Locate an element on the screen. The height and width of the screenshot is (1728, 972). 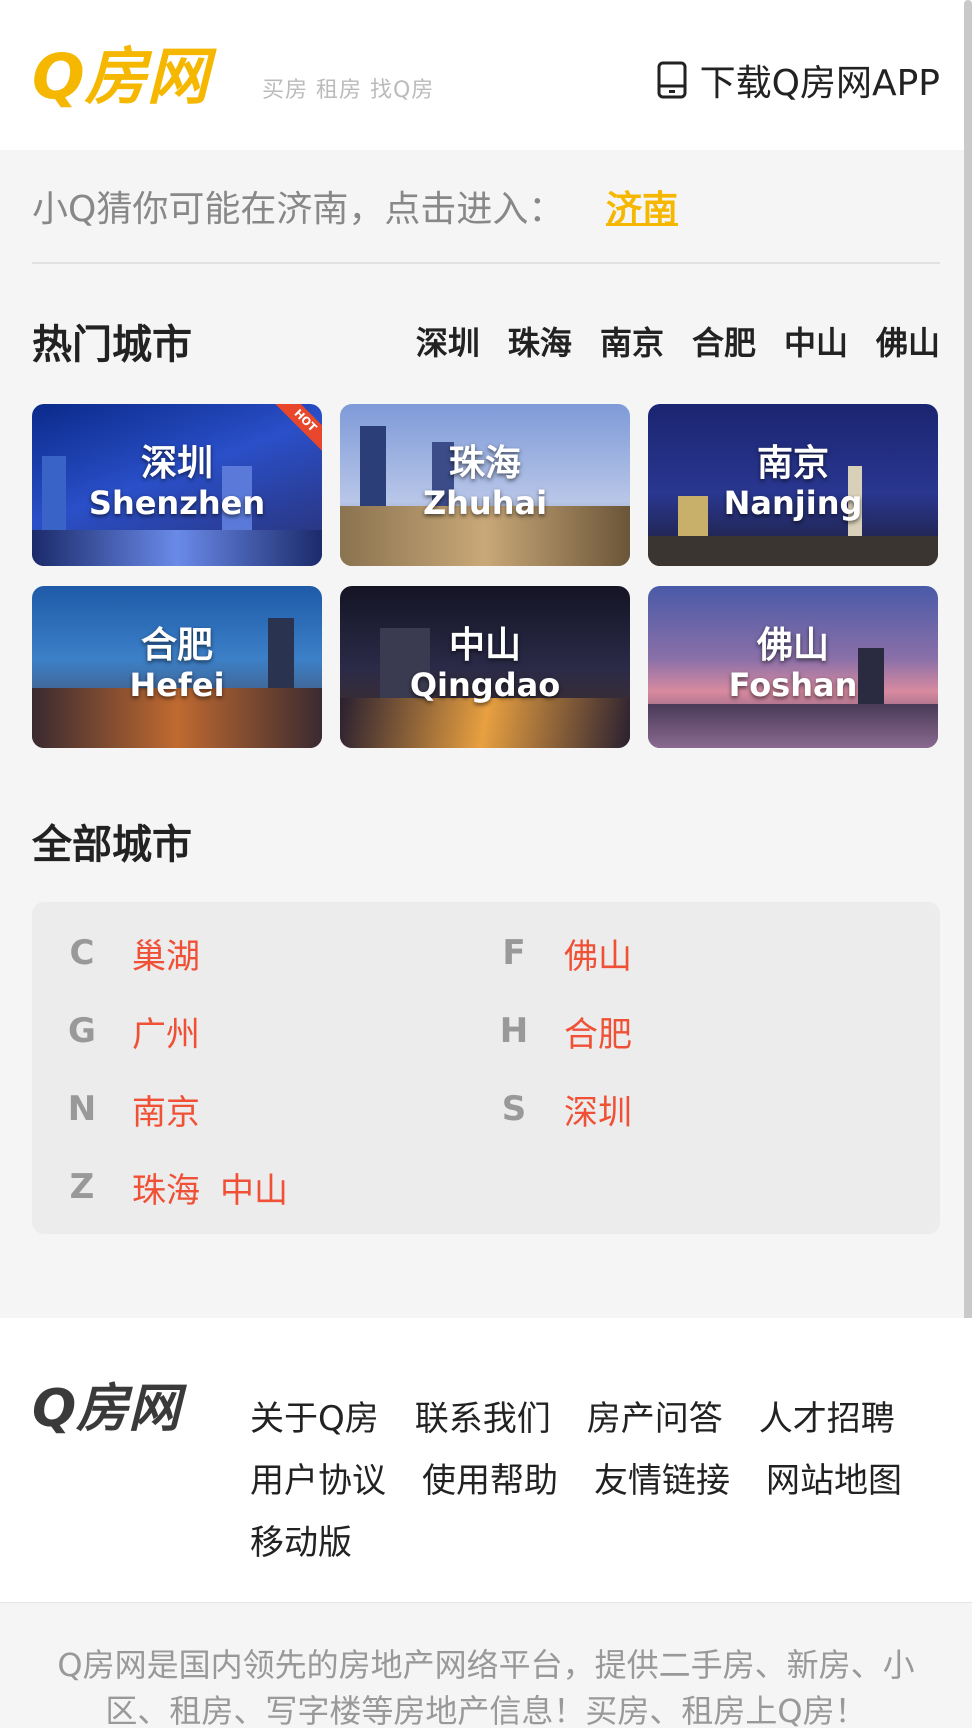
city-group-z: Z 珠海 中山 is located at coordinates (160, 1187).